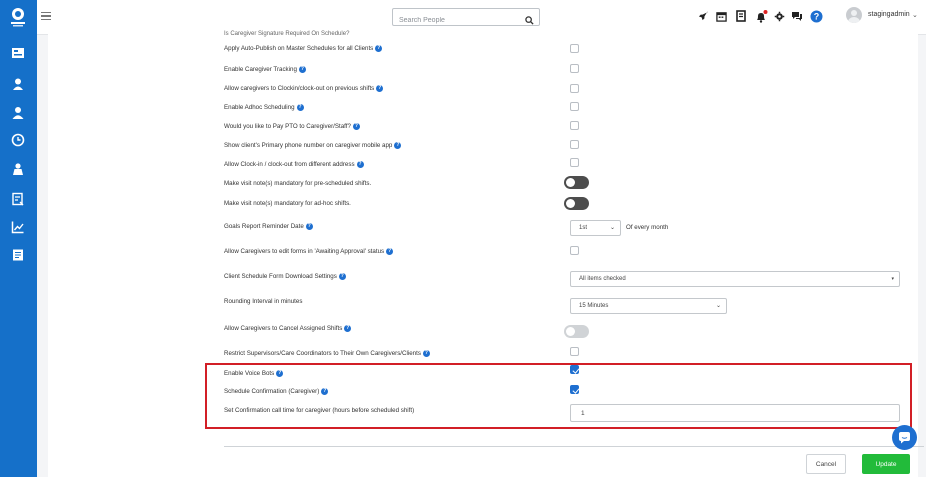  What do you see at coordinates (280, 276) in the screenshot?
I see `setting-label: Client Schedule Form Download Settings` at bounding box center [280, 276].